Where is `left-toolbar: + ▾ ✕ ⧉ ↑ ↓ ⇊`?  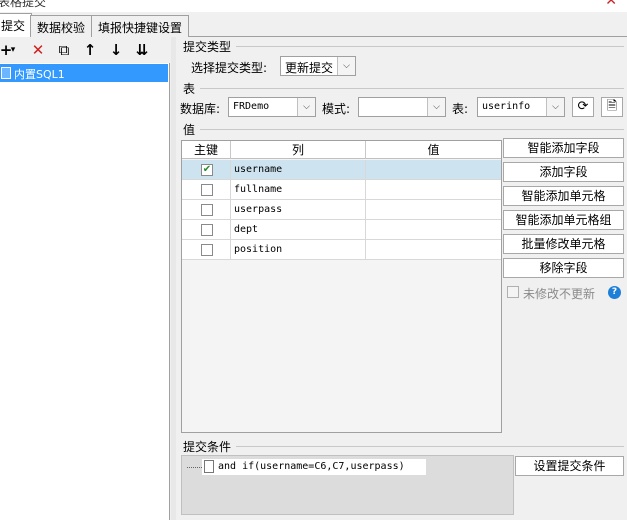
left-toolbar: + ▾ ✕ ⧉ ↑ ↓ ⇊ is located at coordinates (85, 50).